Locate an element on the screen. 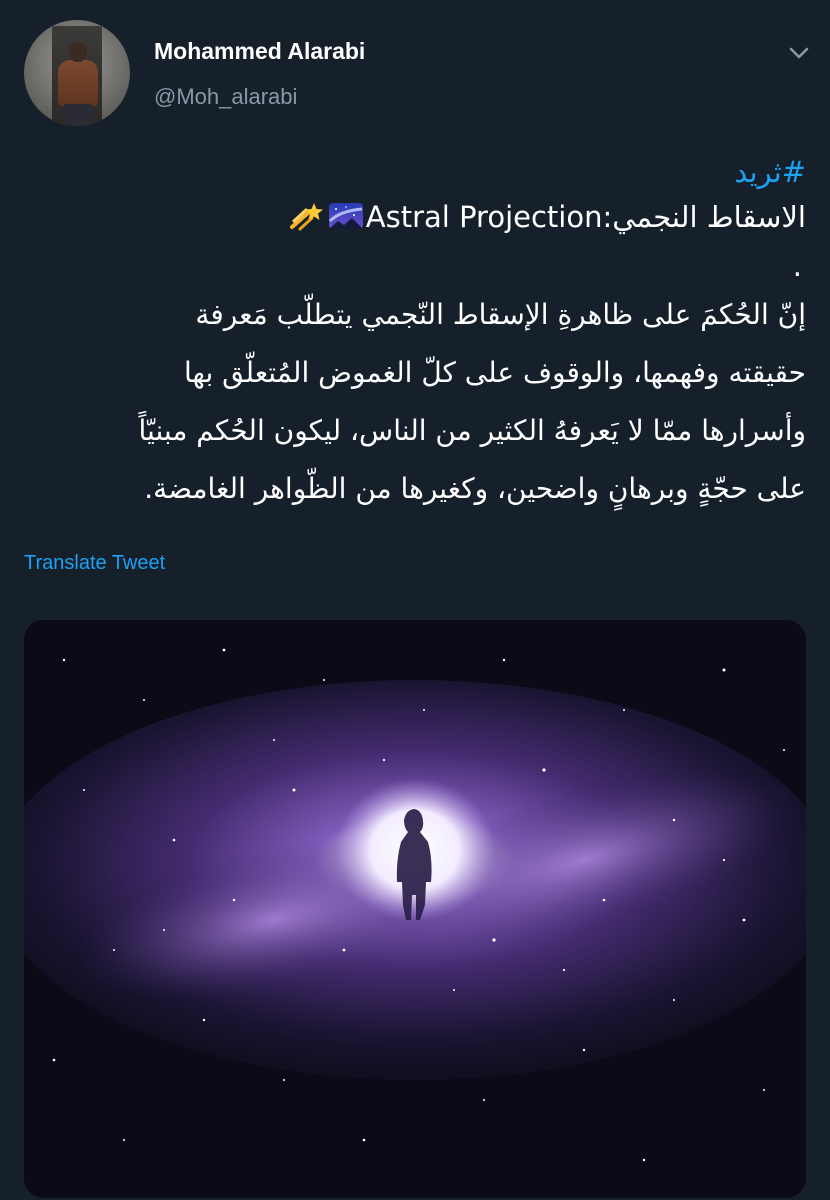 This screenshot has width=830, height=1200. avatar is located at coordinates (77, 73).